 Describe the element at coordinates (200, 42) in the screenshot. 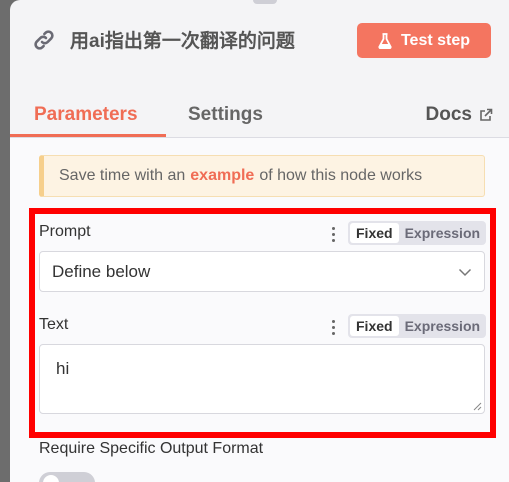

I see `node-title: 用ai指出第一次翻译的问题` at that location.